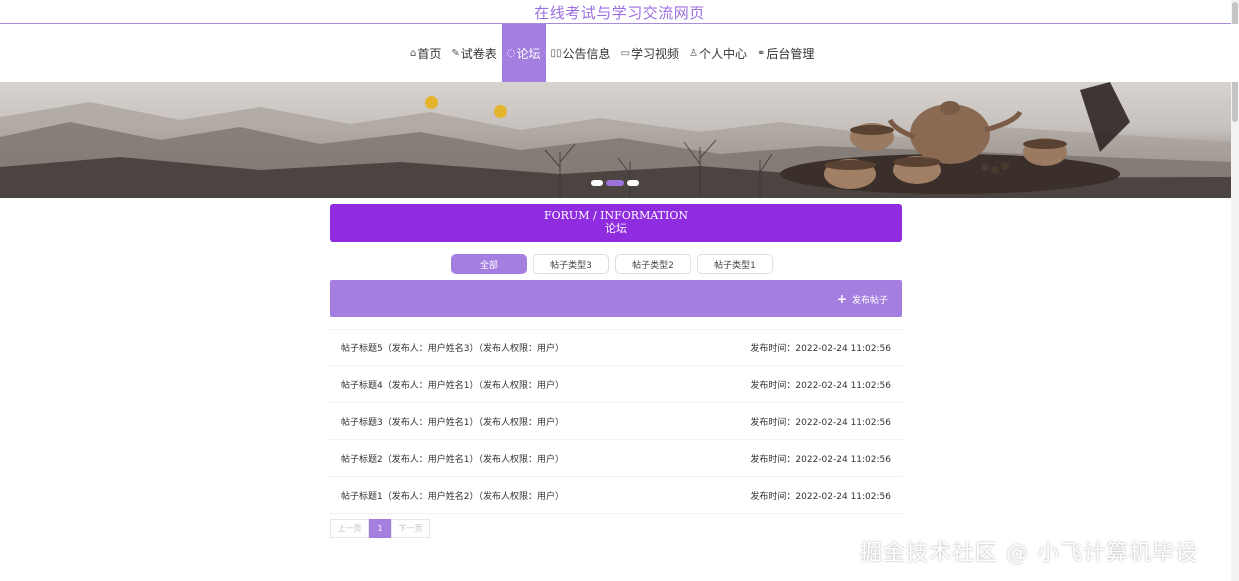  I want to click on next-page-button: 下一页, so click(410, 528).